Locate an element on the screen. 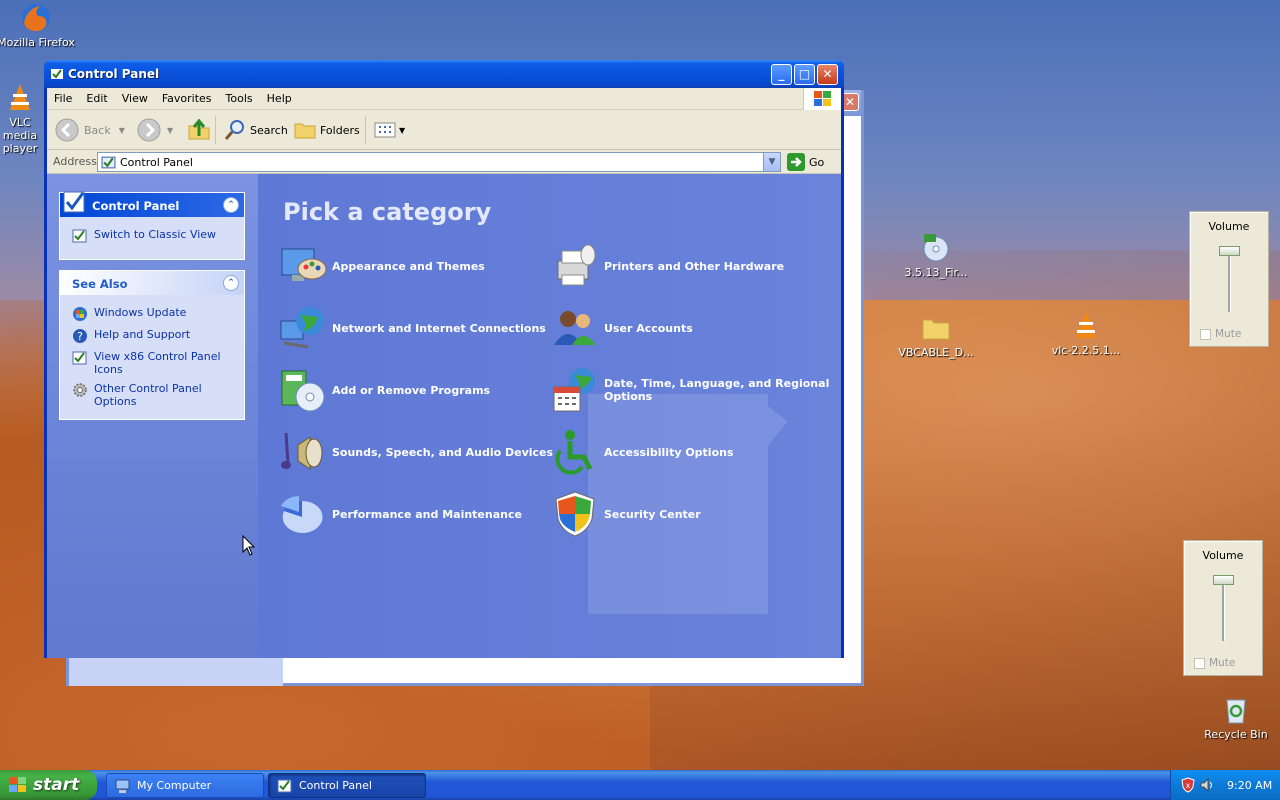  up-folder-icon is located at coordinates (199, 129).